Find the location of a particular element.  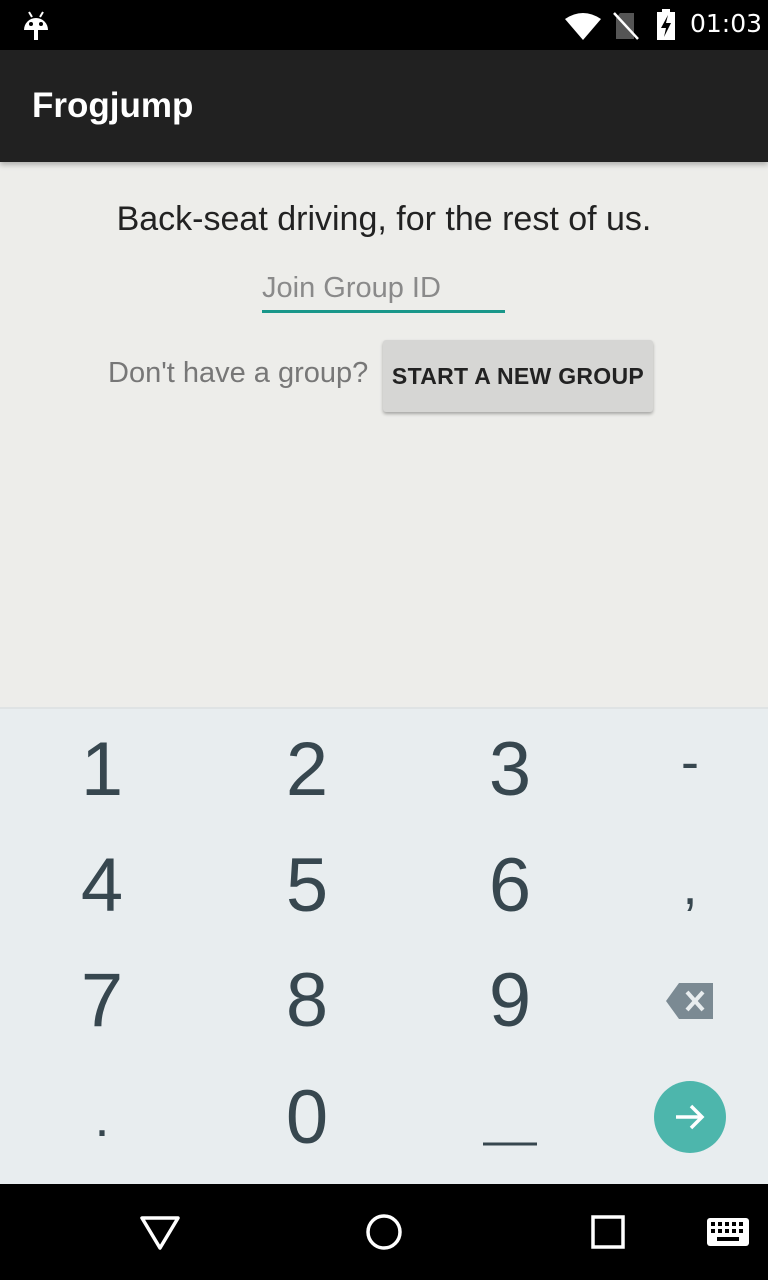

status-clock: 01:03 is located at coordinates (726, 23).